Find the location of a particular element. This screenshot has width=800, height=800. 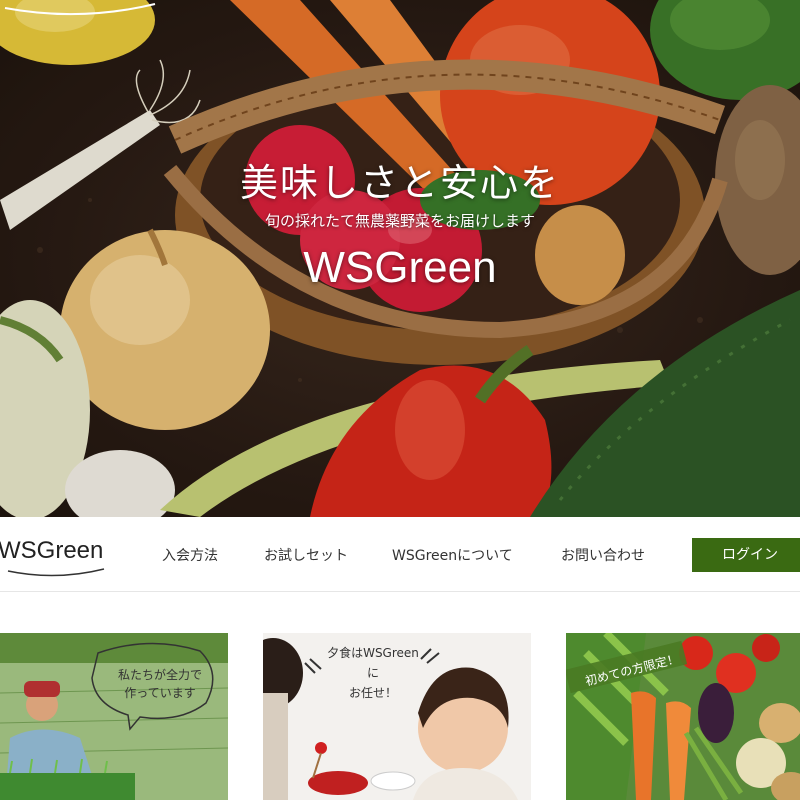

nav-logo: WSGreen is located at coordinates (51, 551).